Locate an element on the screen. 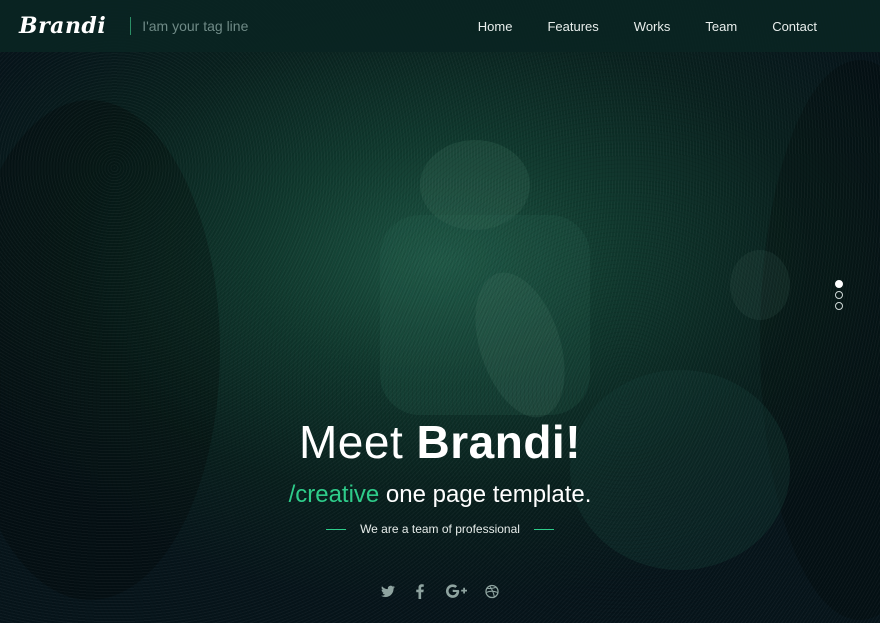  background-shadow is located at coordinates (820, 340).